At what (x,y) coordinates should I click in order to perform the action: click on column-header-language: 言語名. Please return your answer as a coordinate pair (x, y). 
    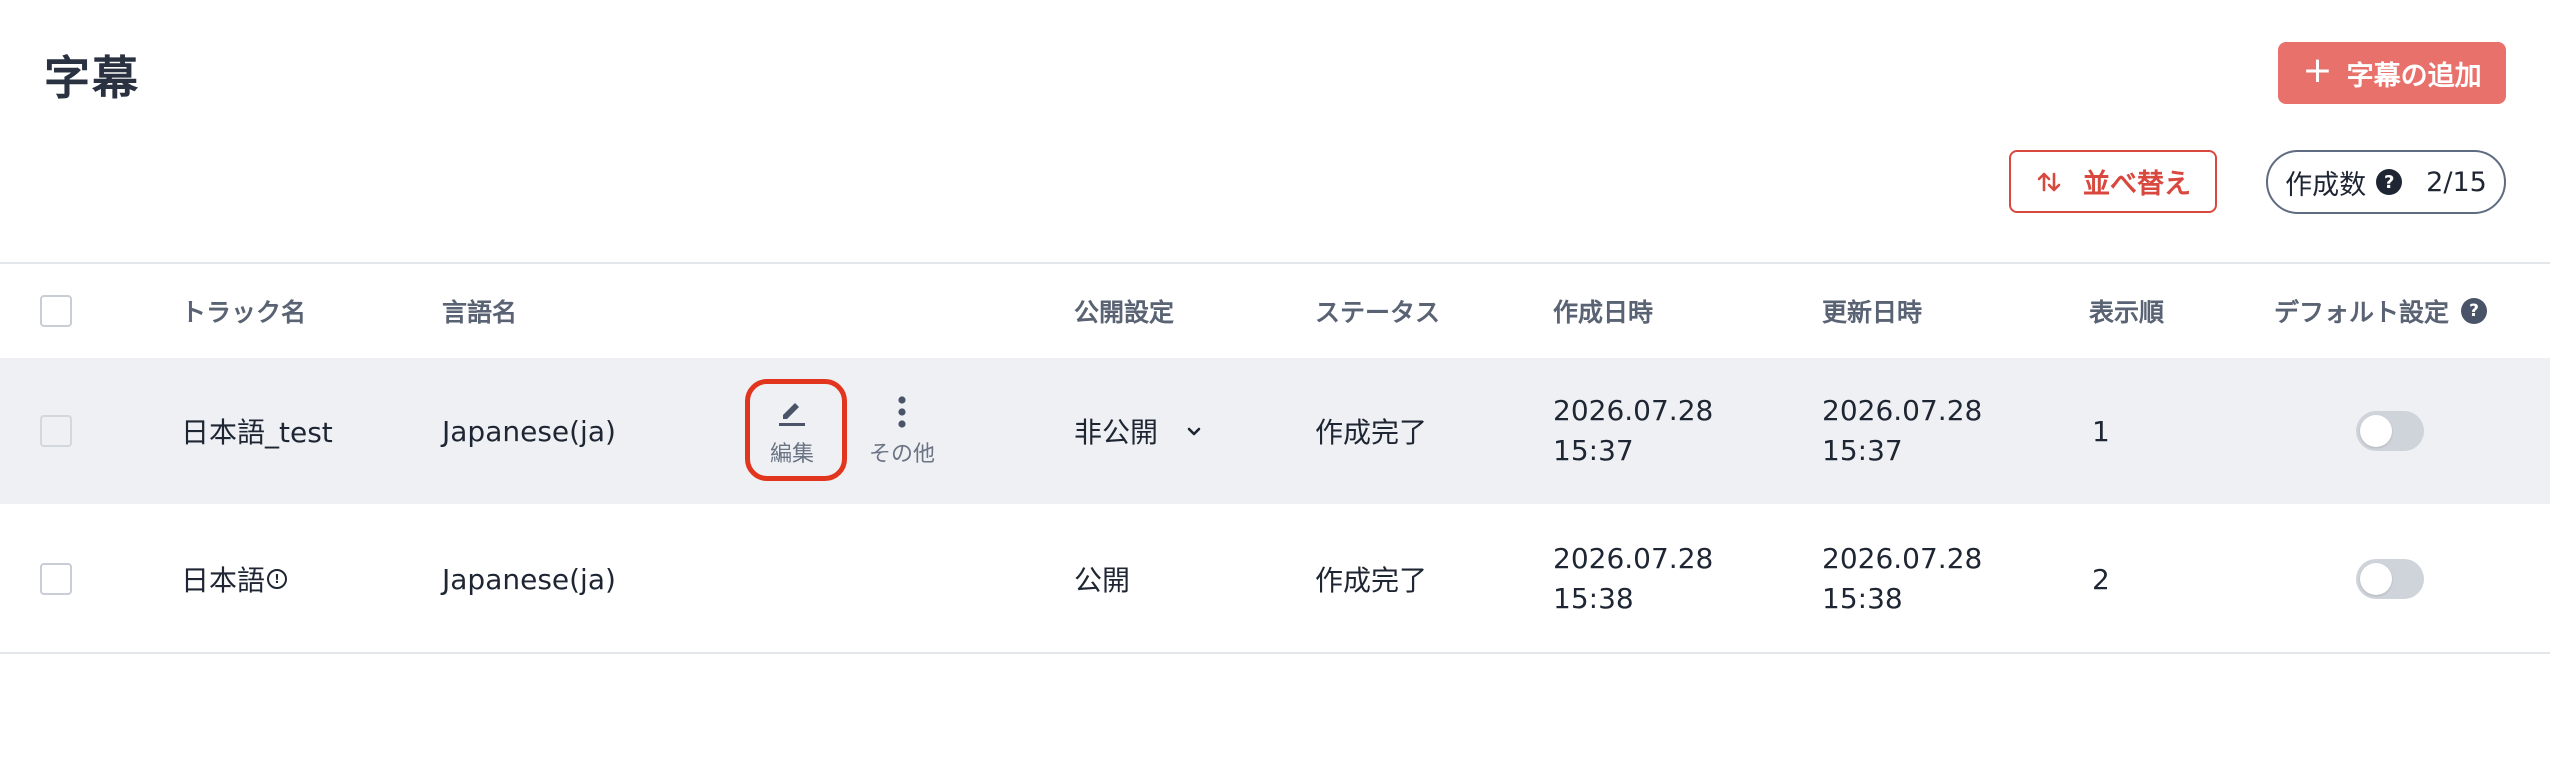
    Looking at the image, I should click on (479, 311).